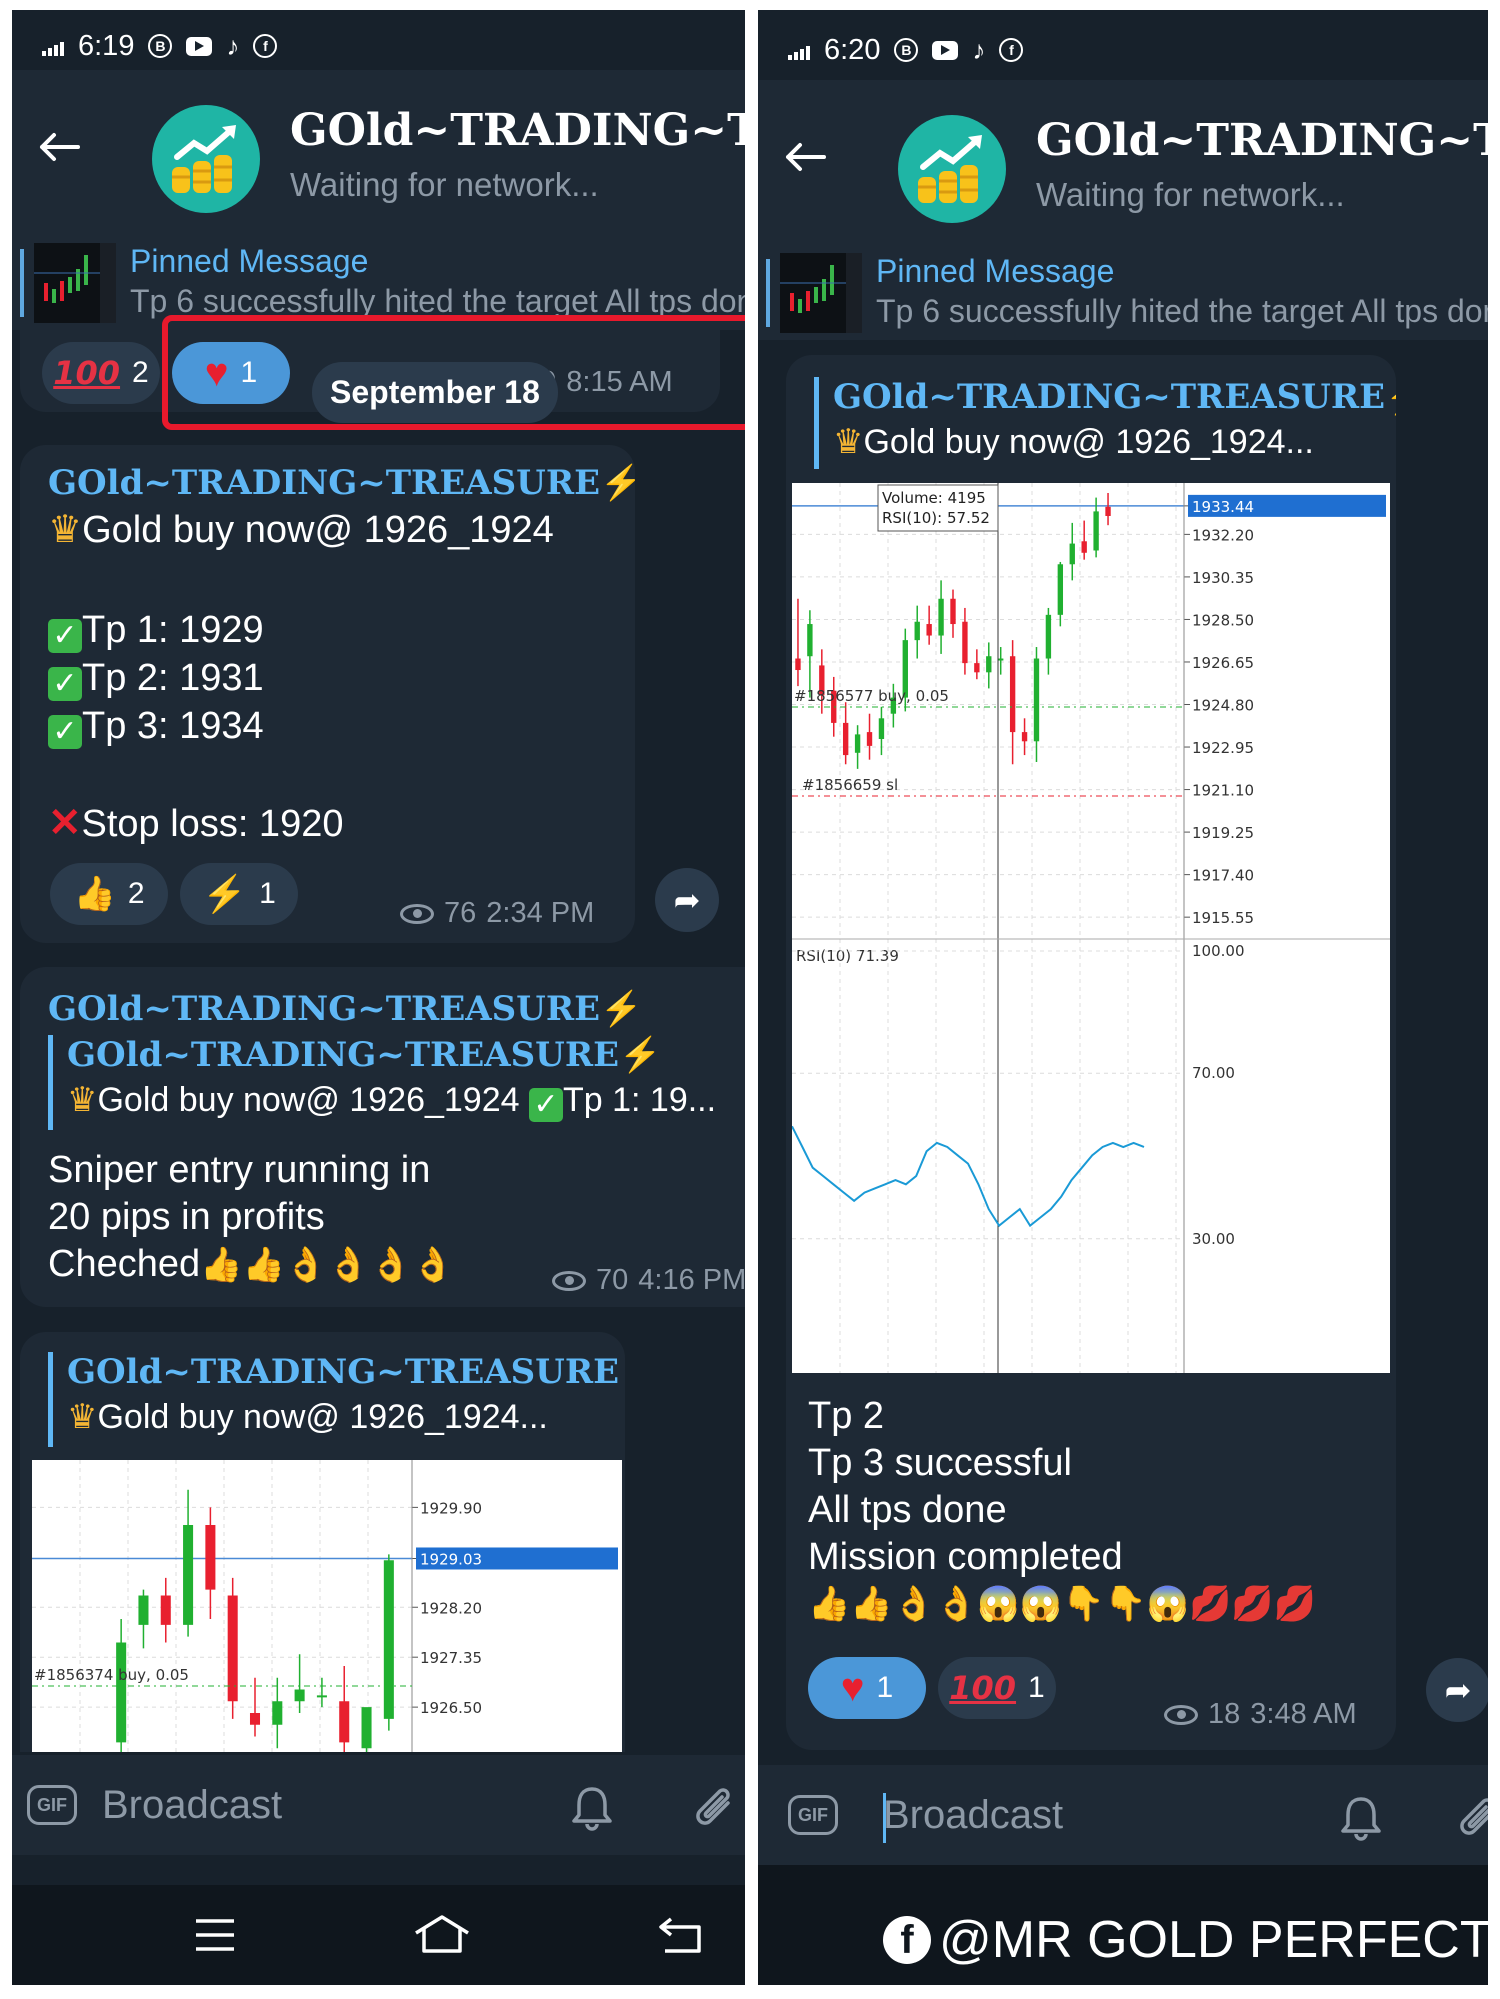 The width and height of the screenshot is (1500, 1999). Describe the element at coordinates (239, 1170) in the screenshot. I see `message-line: Sniper entry running in` at that location.